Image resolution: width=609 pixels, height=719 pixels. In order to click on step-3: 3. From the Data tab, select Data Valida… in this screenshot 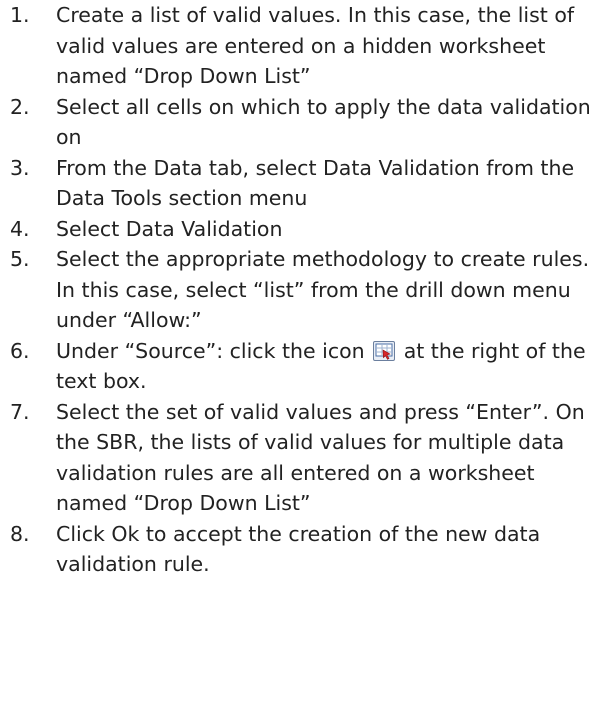, I will do `click(304, 183)`.